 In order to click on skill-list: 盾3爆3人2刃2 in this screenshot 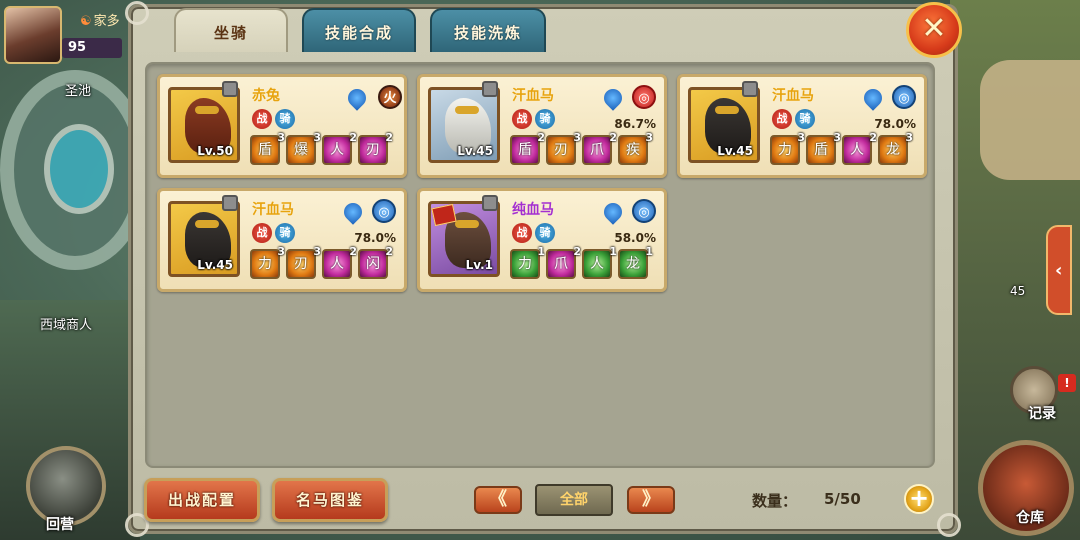, I will do `click(322, 150)`.